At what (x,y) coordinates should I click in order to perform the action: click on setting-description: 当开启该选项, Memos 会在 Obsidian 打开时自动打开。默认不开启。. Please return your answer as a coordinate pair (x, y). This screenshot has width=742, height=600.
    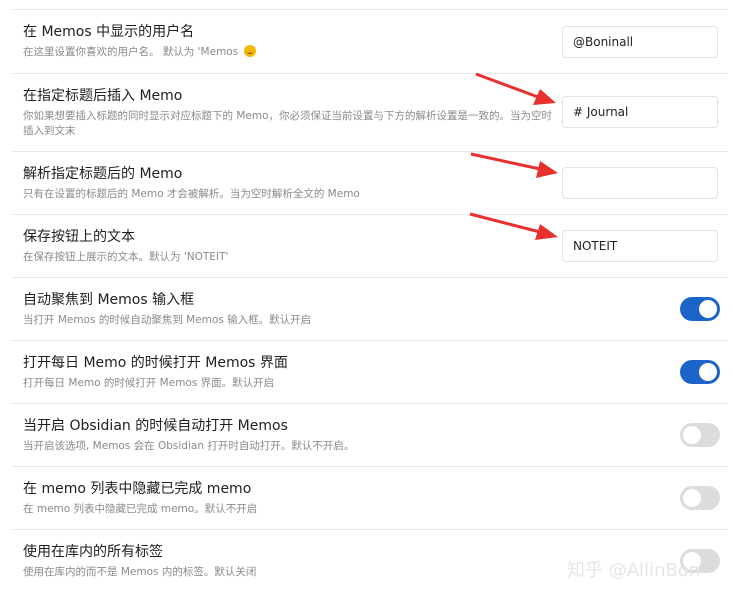
    Looking at the image, I should click on (189, 446).